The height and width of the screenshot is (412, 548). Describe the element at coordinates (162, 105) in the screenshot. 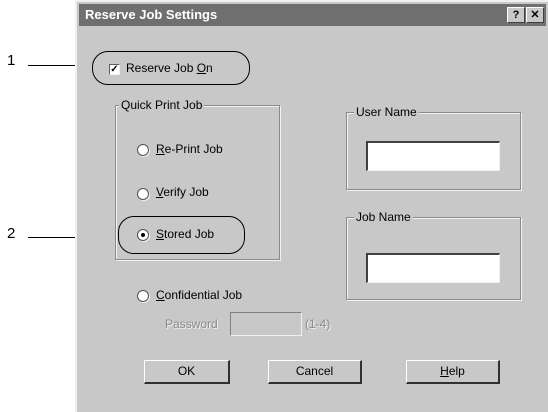

I see `quick-print-job-label: Quick Print Job` at that location.